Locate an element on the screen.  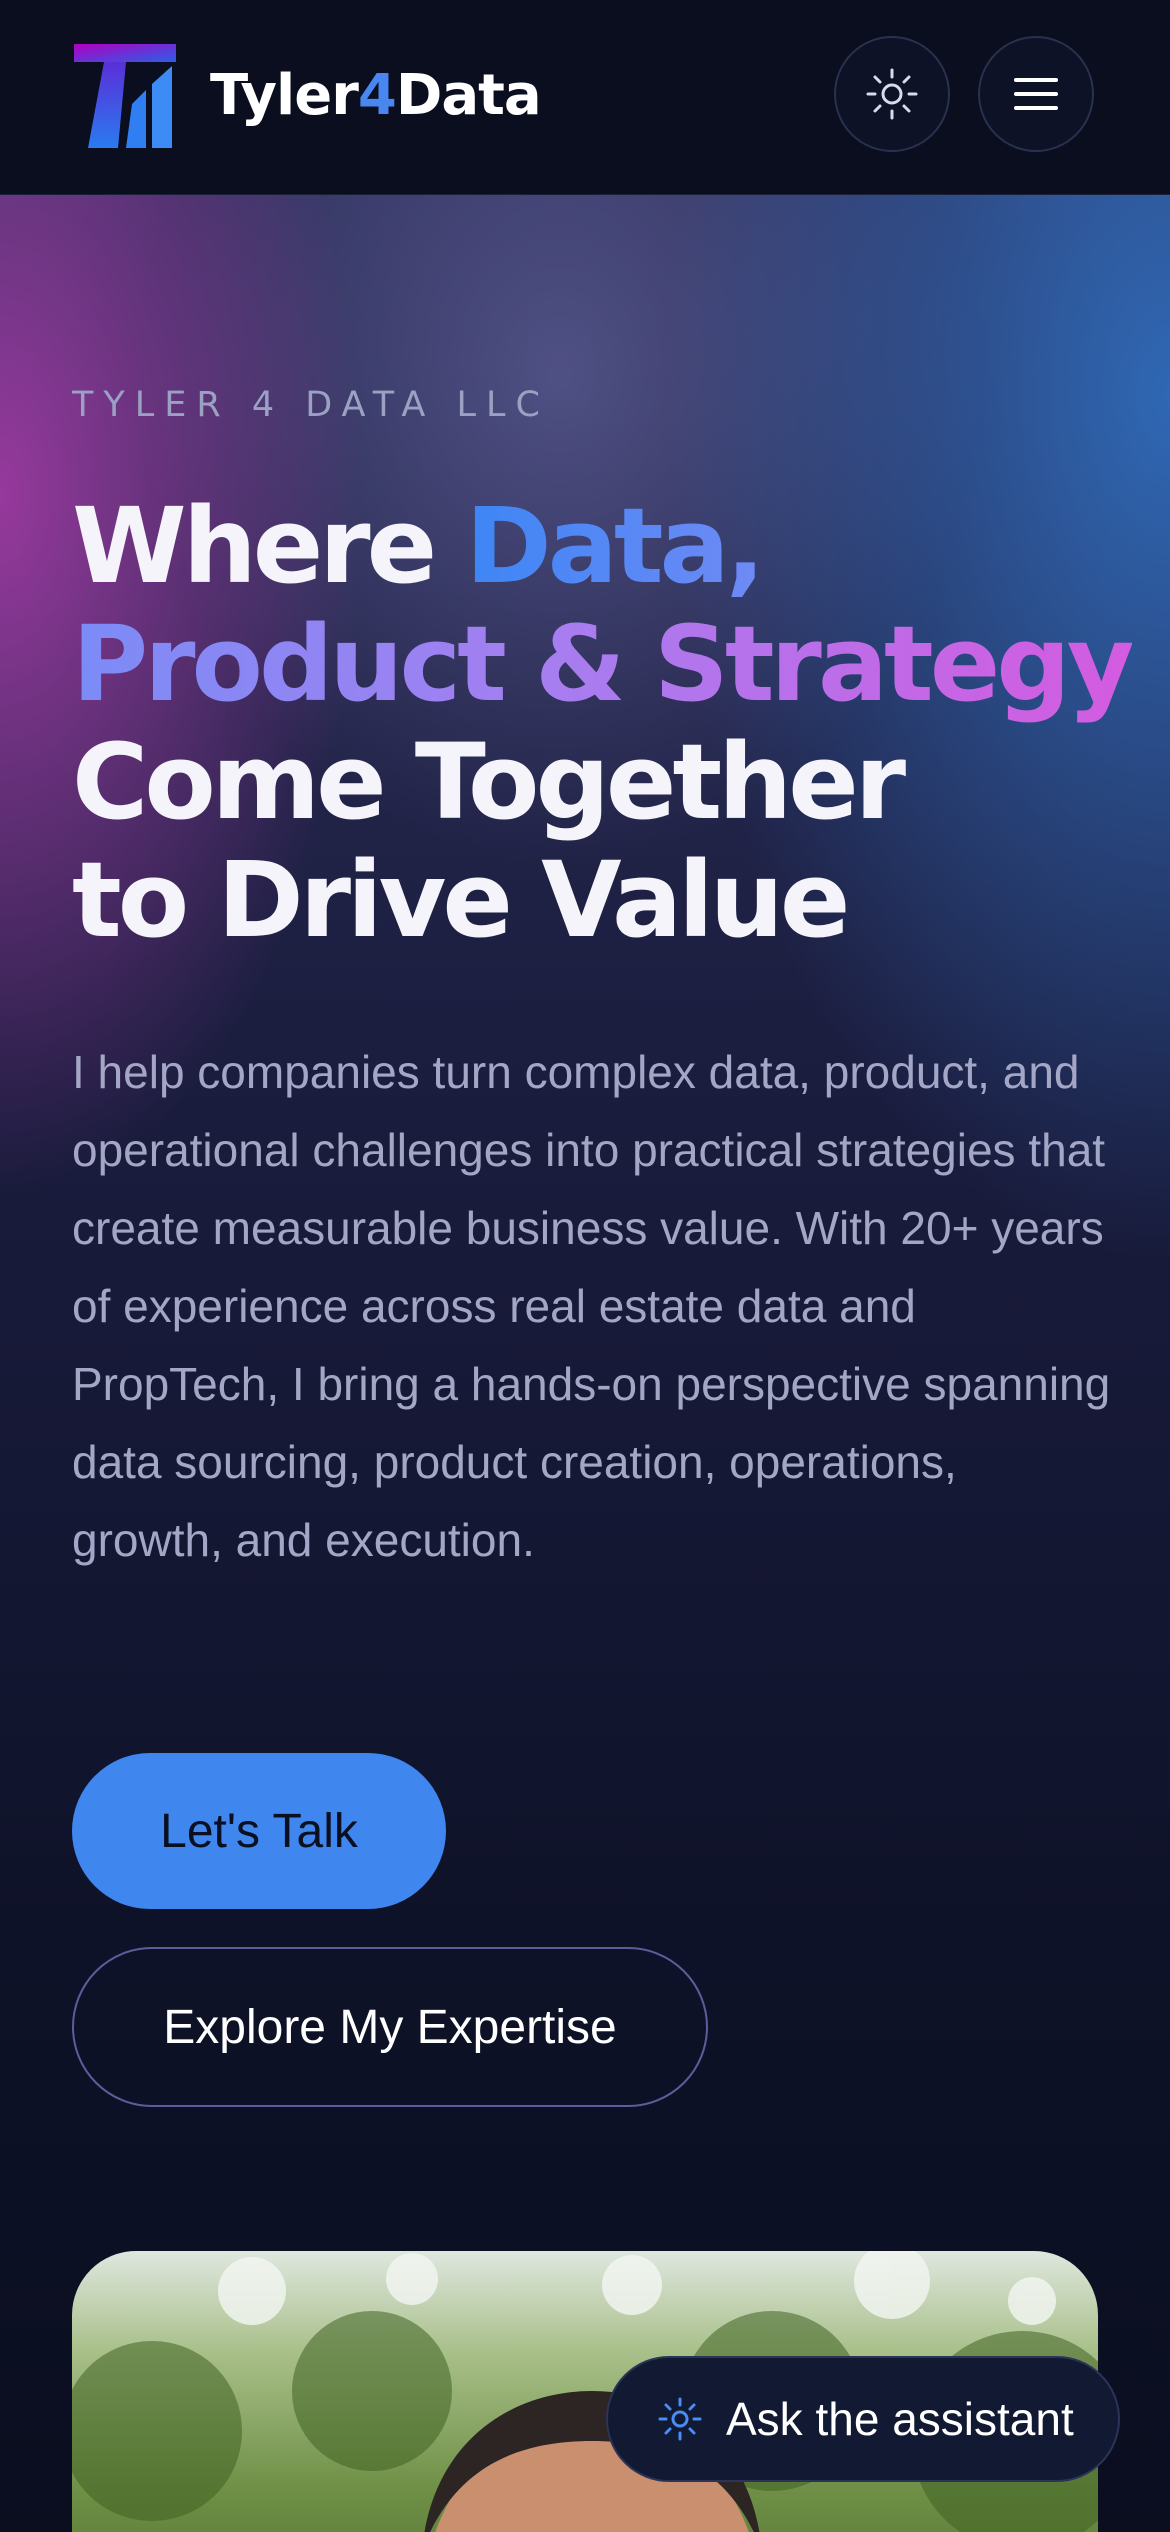
headline-where: Where is located at coordinates (269, 546).